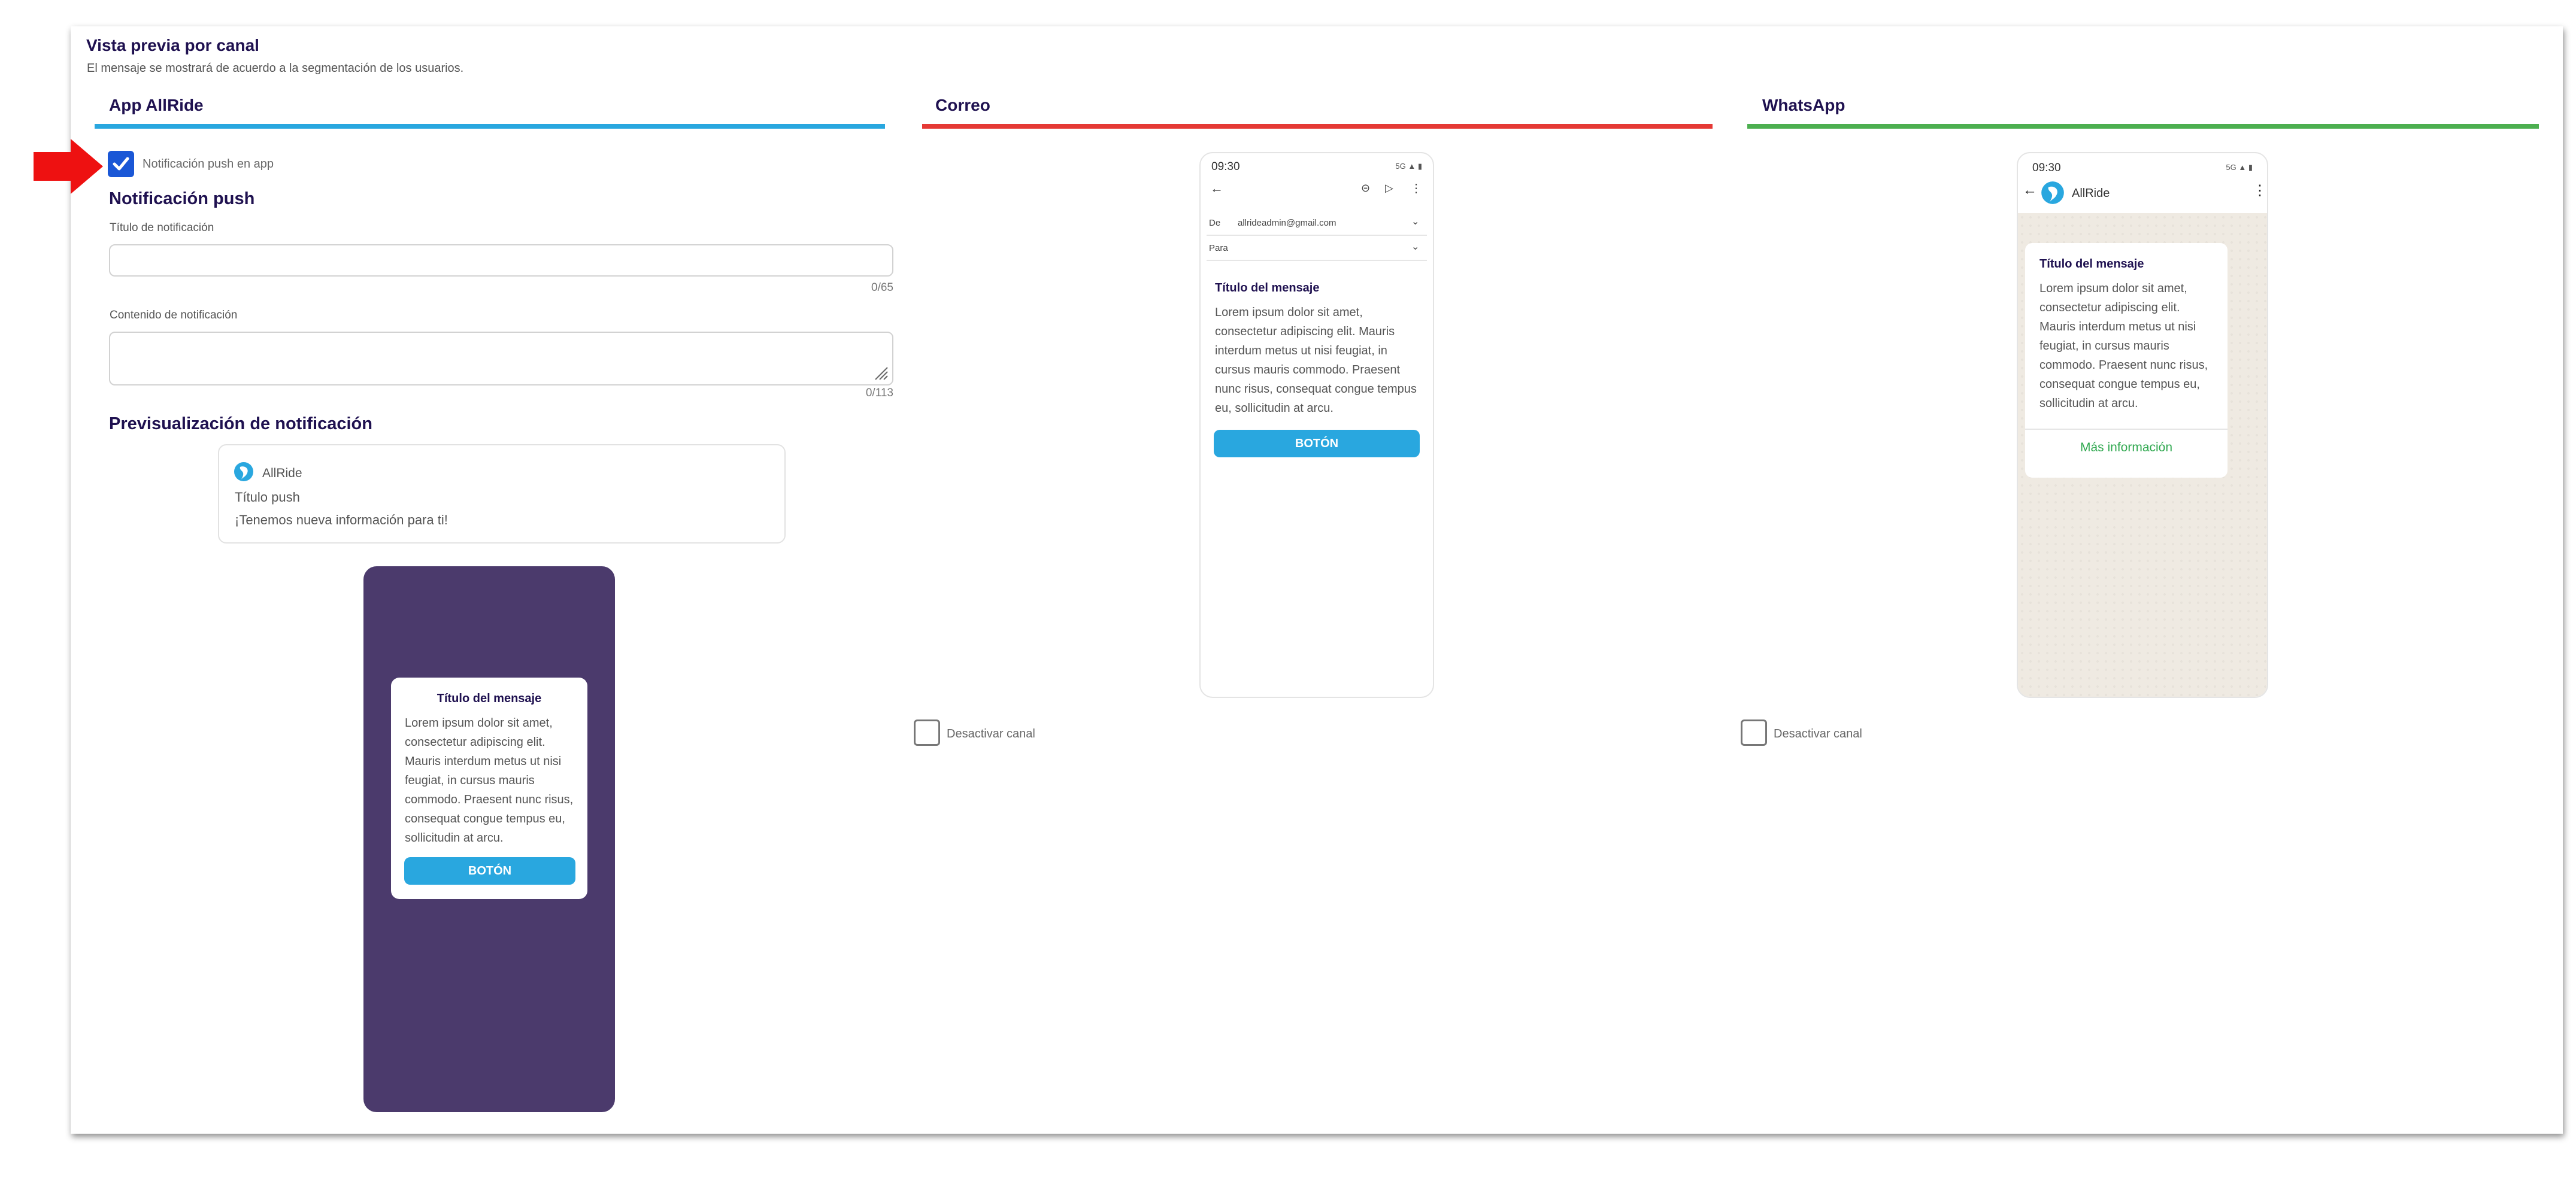  What do you see at coordinates (1215, 223) in the screenshot?
I see `from-label: De` at bounding box center [1215, 223].